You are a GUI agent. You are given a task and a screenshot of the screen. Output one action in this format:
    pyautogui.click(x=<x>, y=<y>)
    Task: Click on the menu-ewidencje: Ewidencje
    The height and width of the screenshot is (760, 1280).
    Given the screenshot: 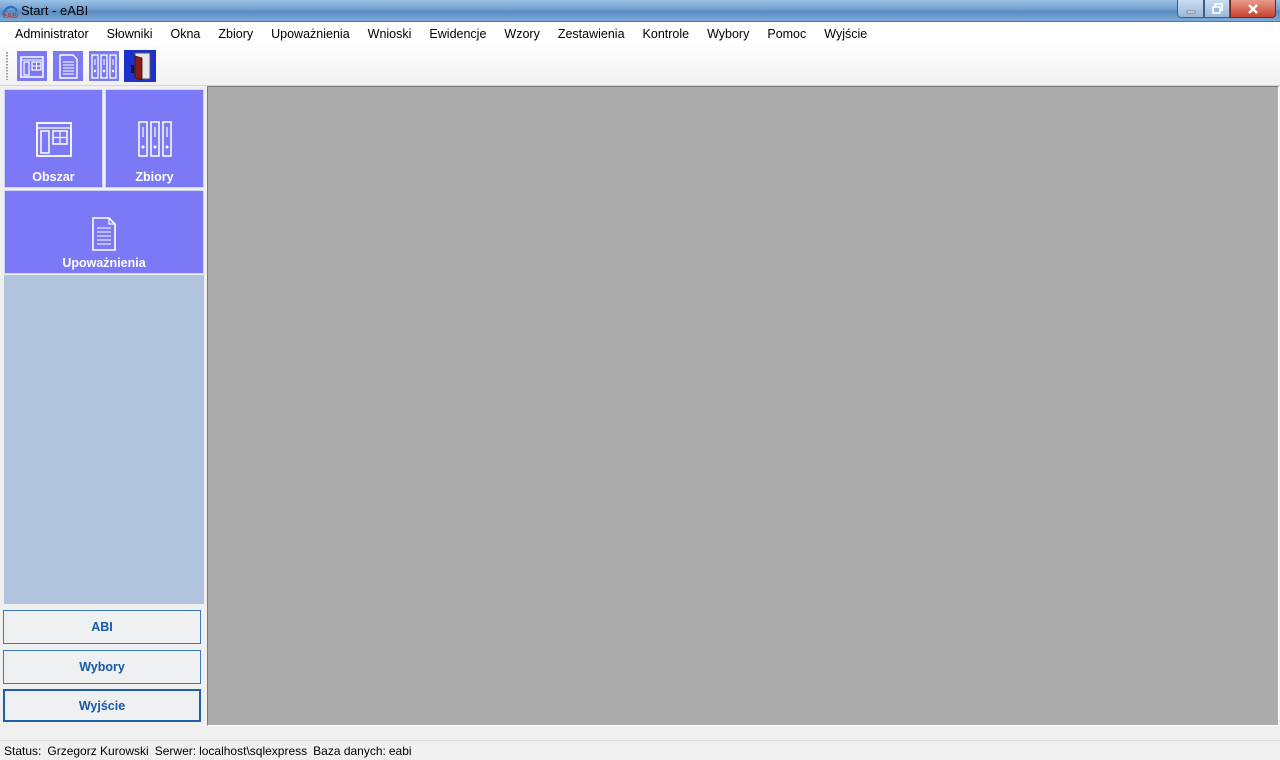 What is the action you would take?
    pyautogui.click(x=457, y=34)
    